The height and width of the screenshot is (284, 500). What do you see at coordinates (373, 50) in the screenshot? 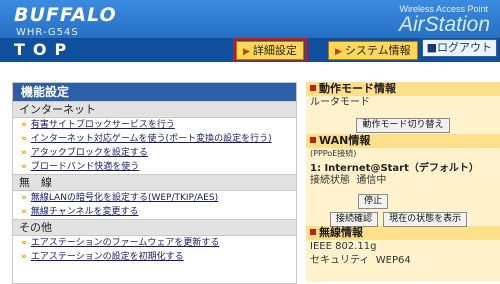
I see `system-info-button: ▶ システム情報` at bounding box center [373, 50].